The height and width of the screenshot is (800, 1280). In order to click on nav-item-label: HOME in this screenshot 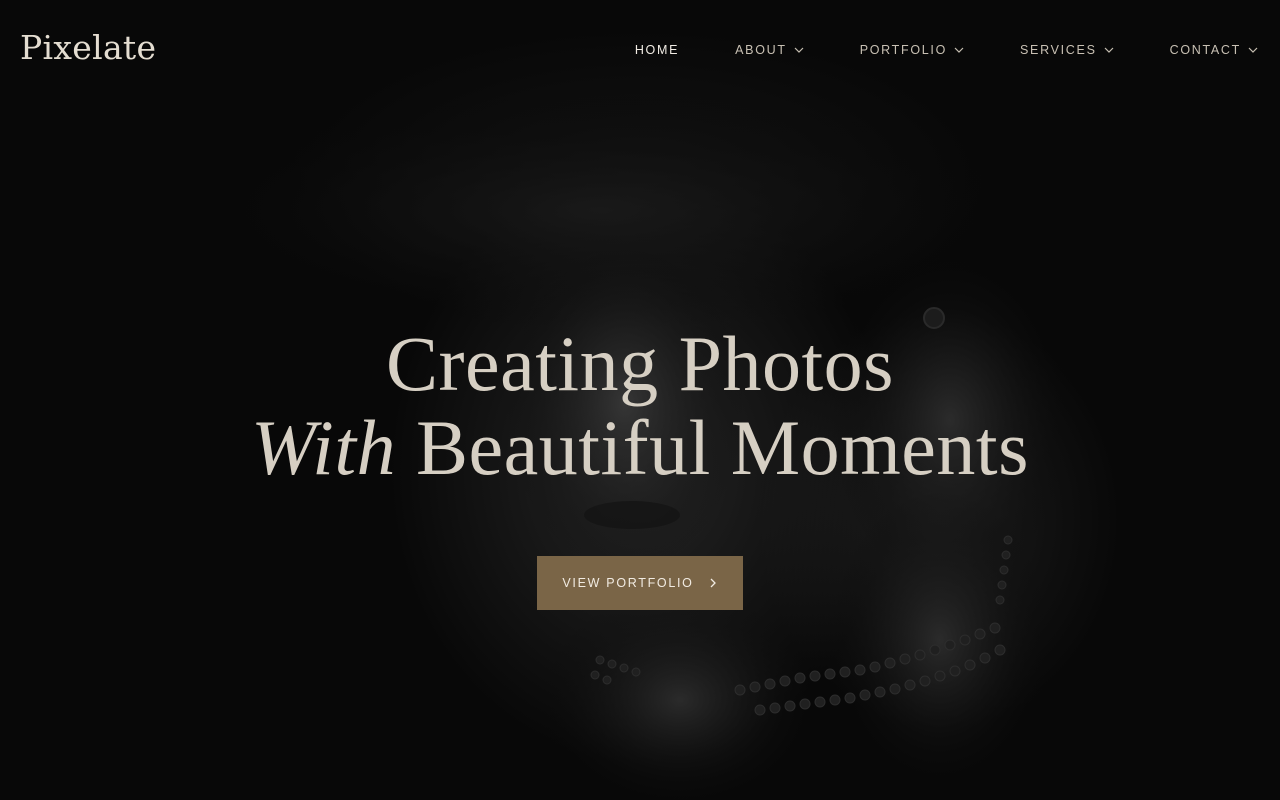, I will do `click(657, 50)`.